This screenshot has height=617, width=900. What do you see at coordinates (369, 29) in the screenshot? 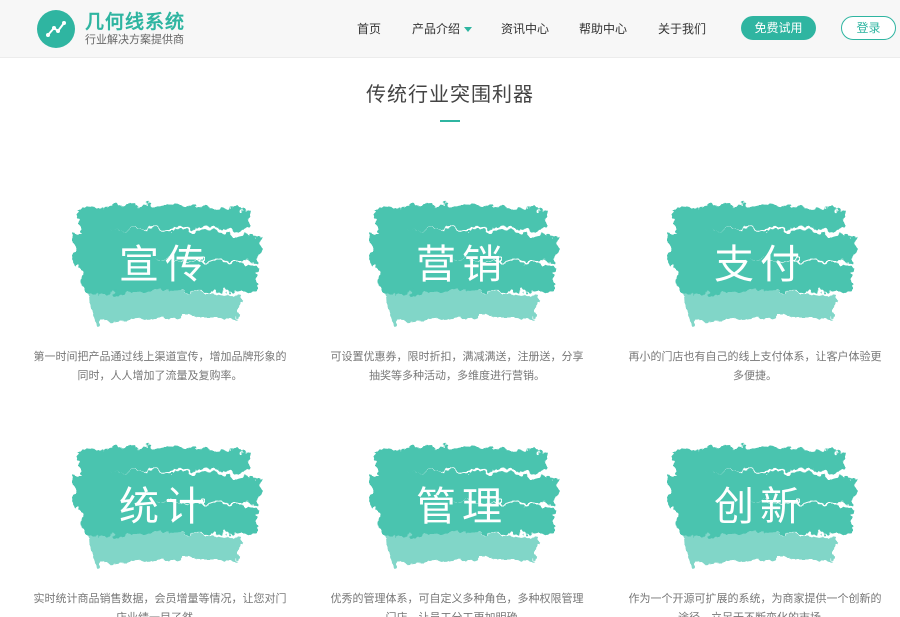
I see `nav-item-home: 首页` at bounding box center [369, 29].